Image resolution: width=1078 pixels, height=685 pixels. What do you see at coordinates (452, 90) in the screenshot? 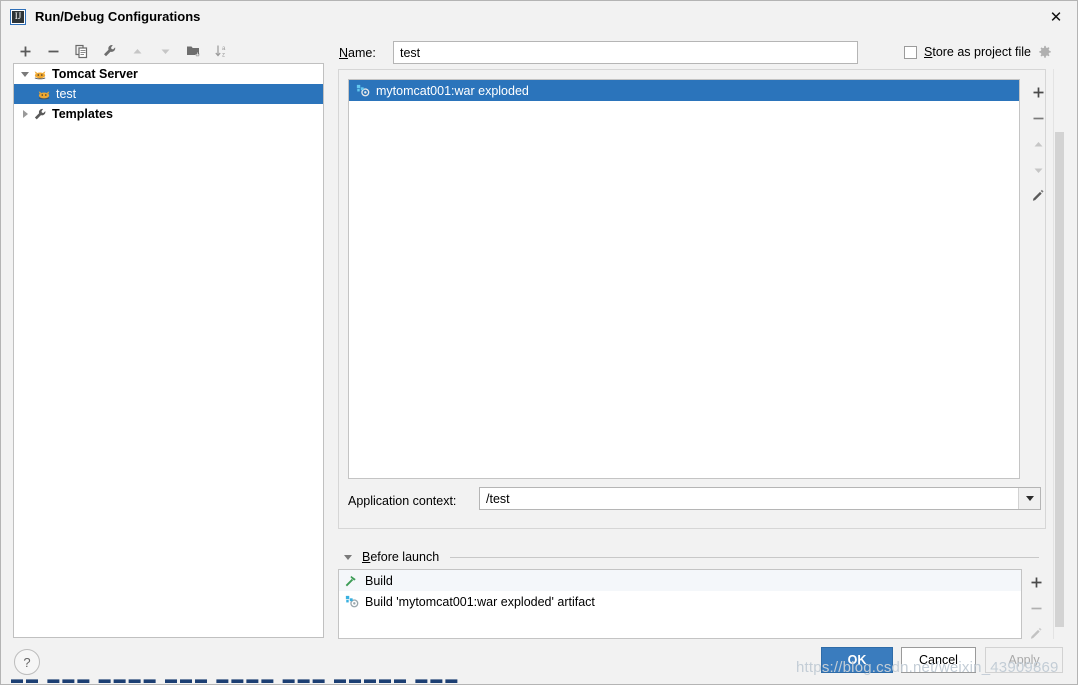
I see `list-item-label: mytomcat001:war exploded` at bounding box center [452, 90].